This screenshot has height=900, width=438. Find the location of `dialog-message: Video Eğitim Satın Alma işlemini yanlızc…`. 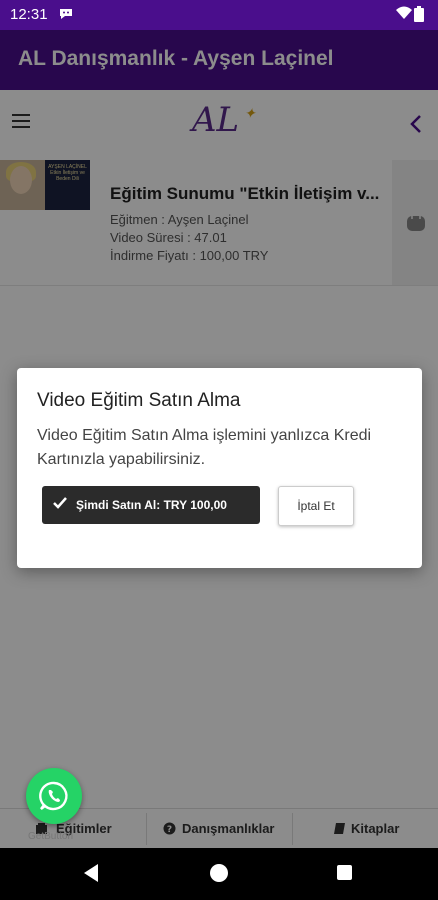

dialog-message: Video Eğitim Satın Alma işlemini yanlızc… is located at coordinates (204, 447).